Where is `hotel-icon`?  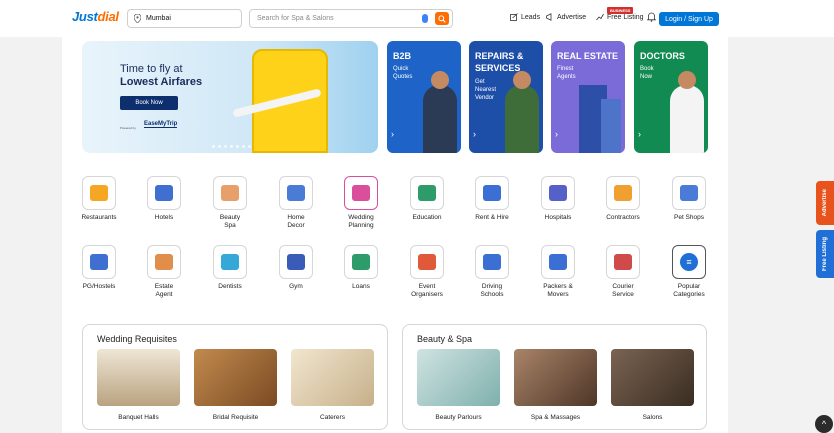
hotel-icon is located at coordinates (164, 193).